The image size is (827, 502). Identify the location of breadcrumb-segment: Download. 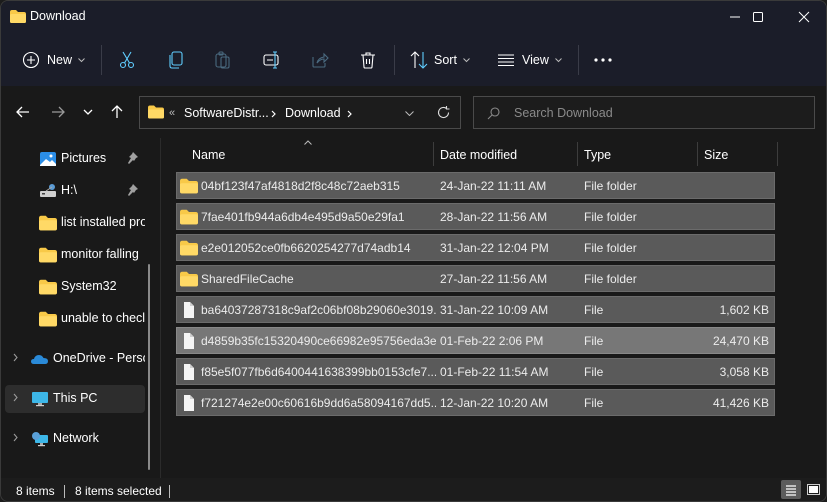
(313, 113).